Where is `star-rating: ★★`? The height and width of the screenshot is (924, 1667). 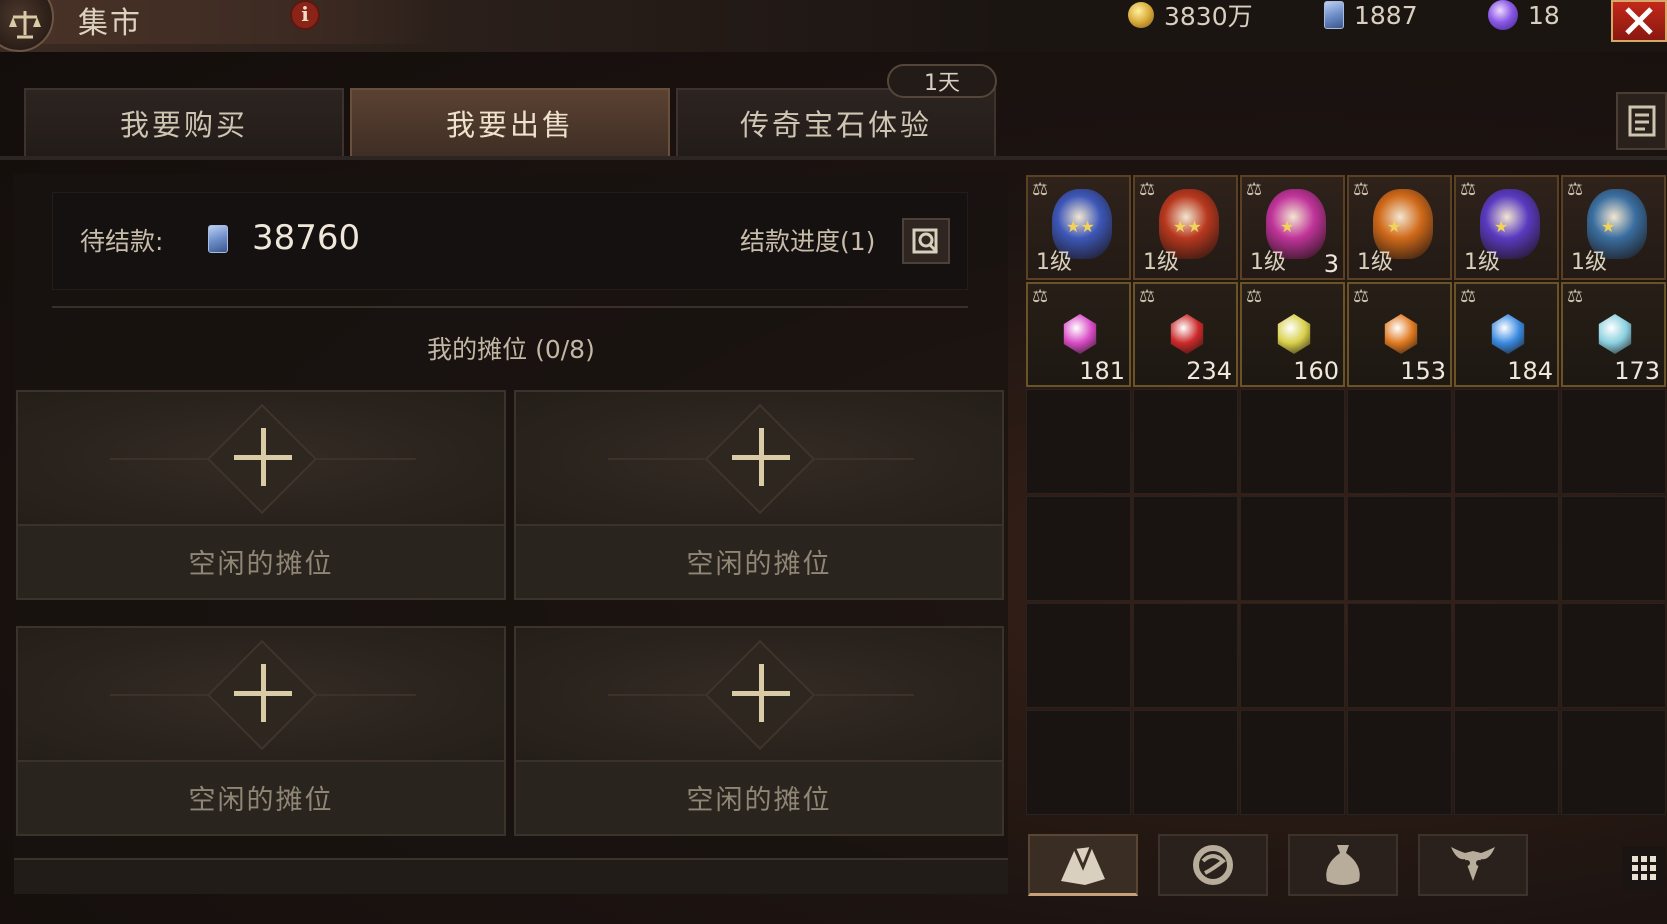
star-rating: ★★ is located at coordinates (1080, 226).